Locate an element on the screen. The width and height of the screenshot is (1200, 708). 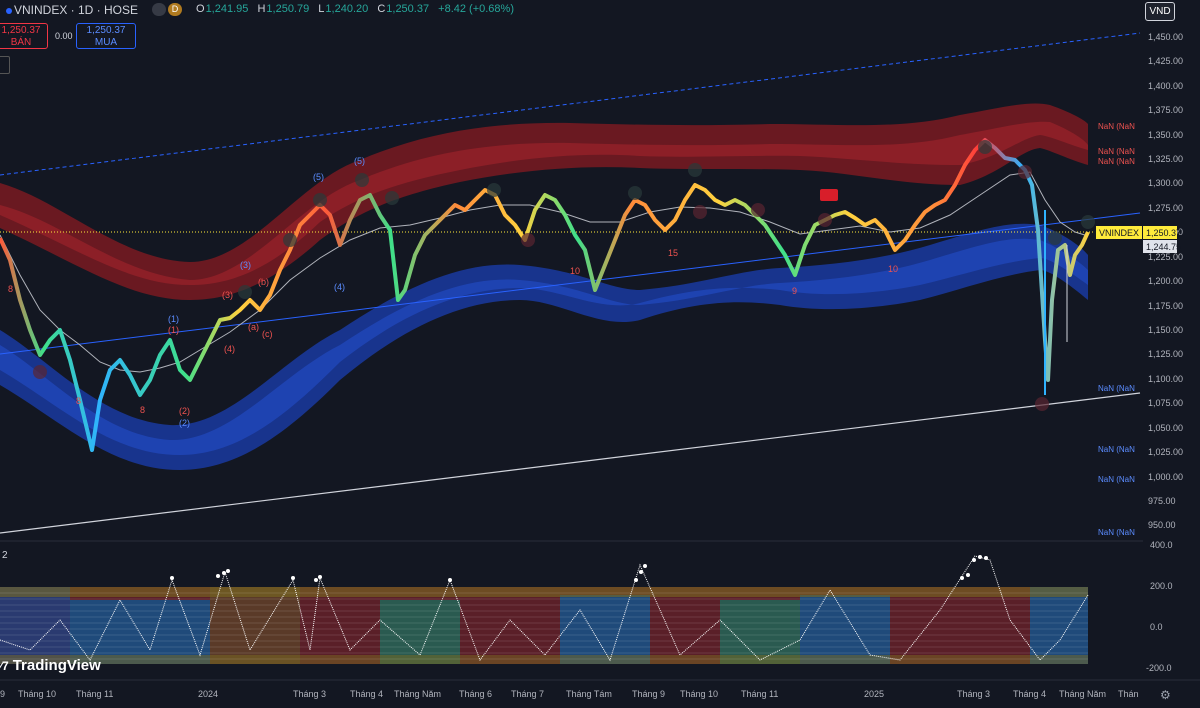
price-tick: 1,150.00 is located at coordinates (1165, 330).